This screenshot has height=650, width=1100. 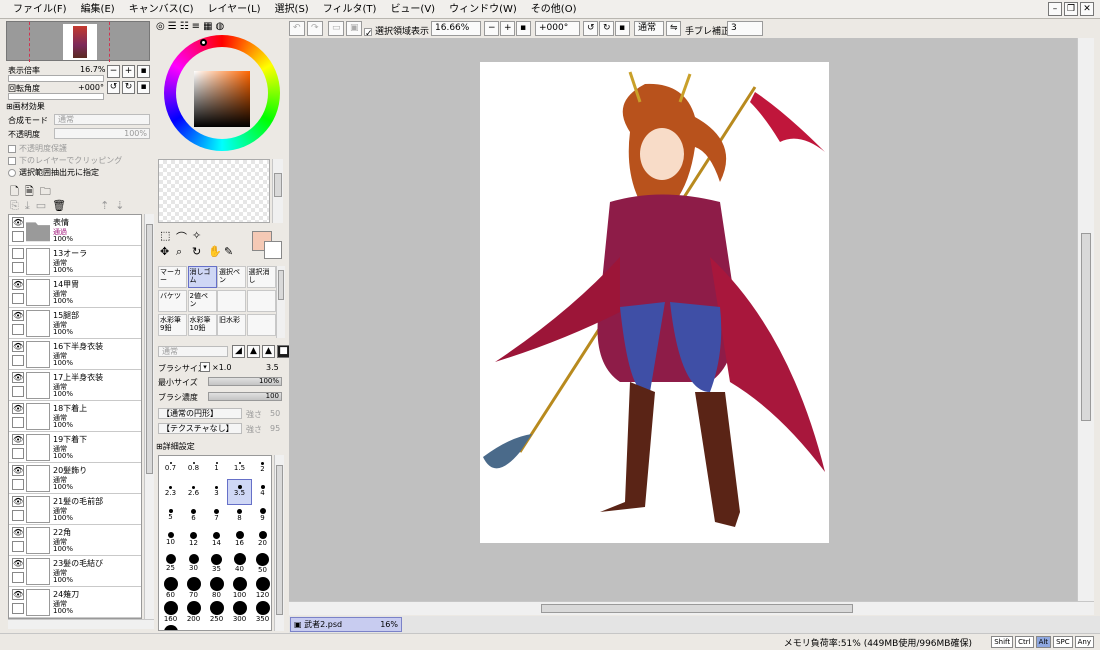 What do you see at coordinates (745, 28) in the screenshot?
I see `stabilizer-select: 3` at bounding box center [745, 28].